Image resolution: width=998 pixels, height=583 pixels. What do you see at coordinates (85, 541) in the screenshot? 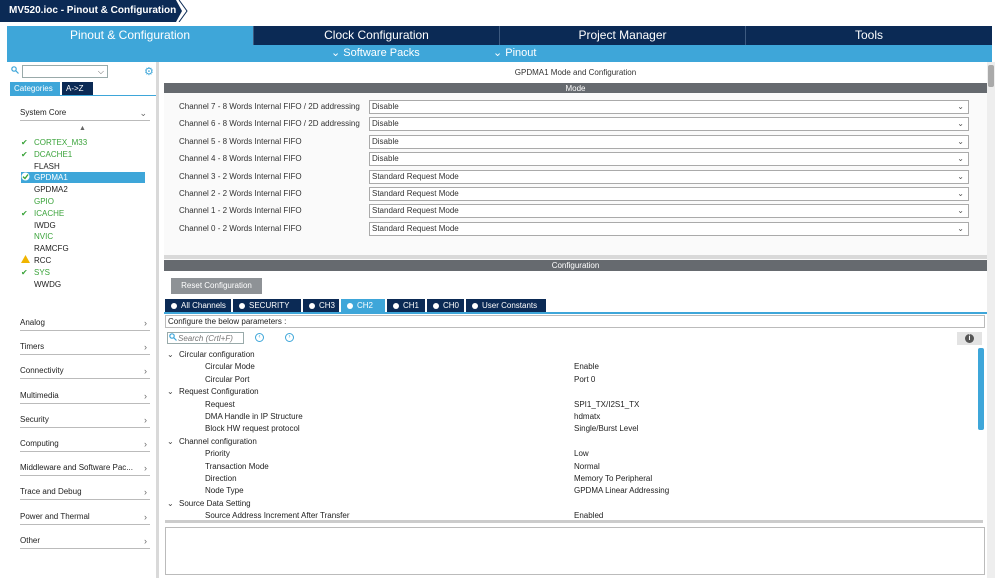
I see `group-other: Other ›` at bounding box center [85, 541].